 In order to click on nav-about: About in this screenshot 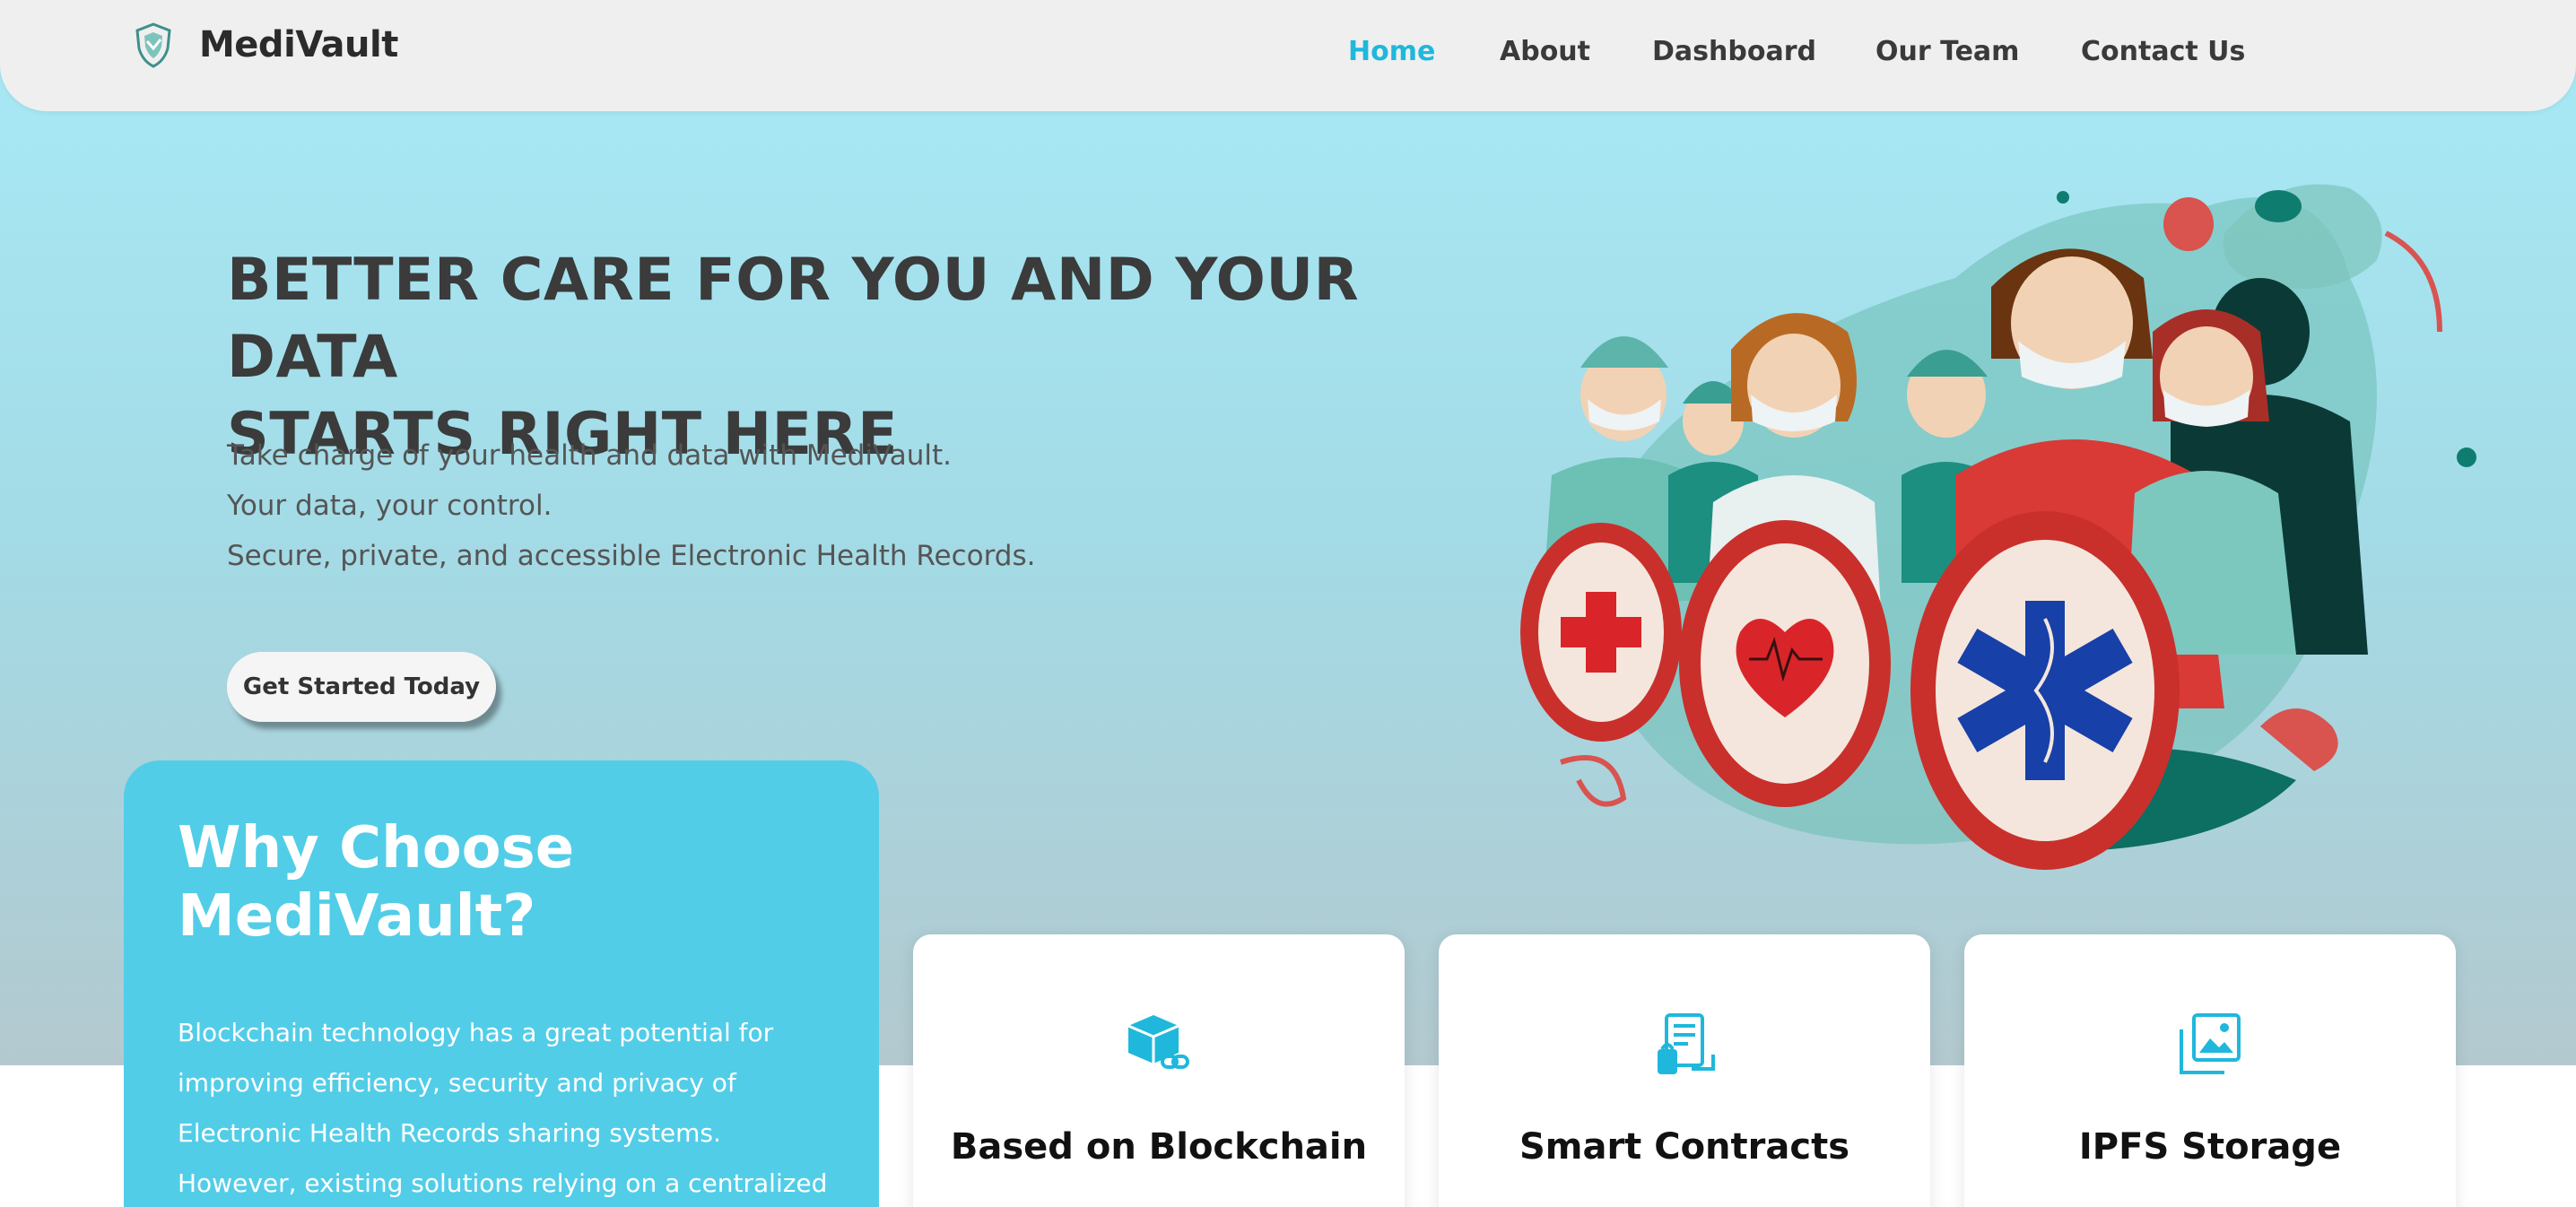, I will do `click(1545, 51)`.